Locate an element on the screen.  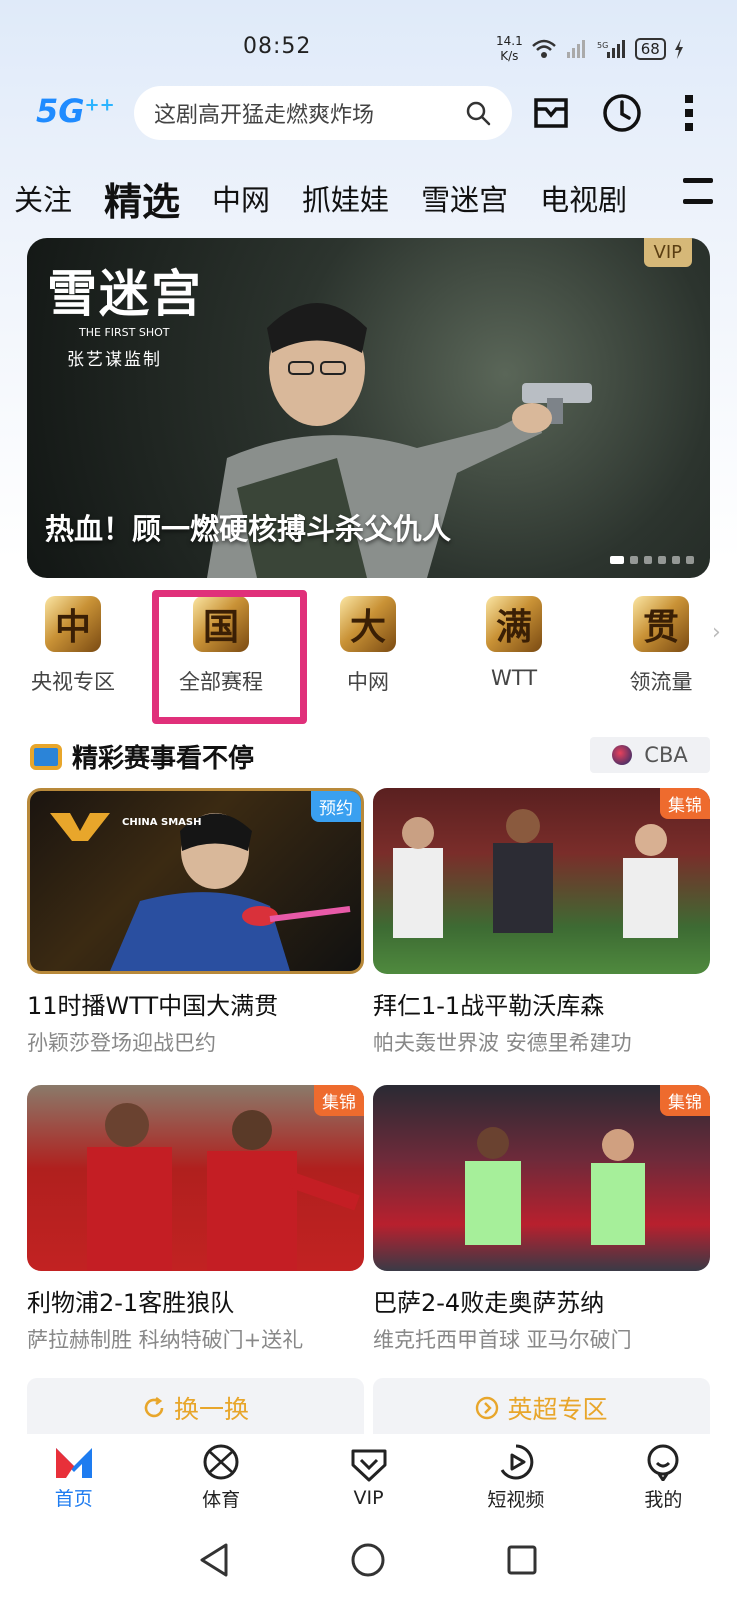
category-row: 中 央视专区 国 全部赛程 大 中网 满 WTT 贯 领流量 is located at coordinates (368, 651).